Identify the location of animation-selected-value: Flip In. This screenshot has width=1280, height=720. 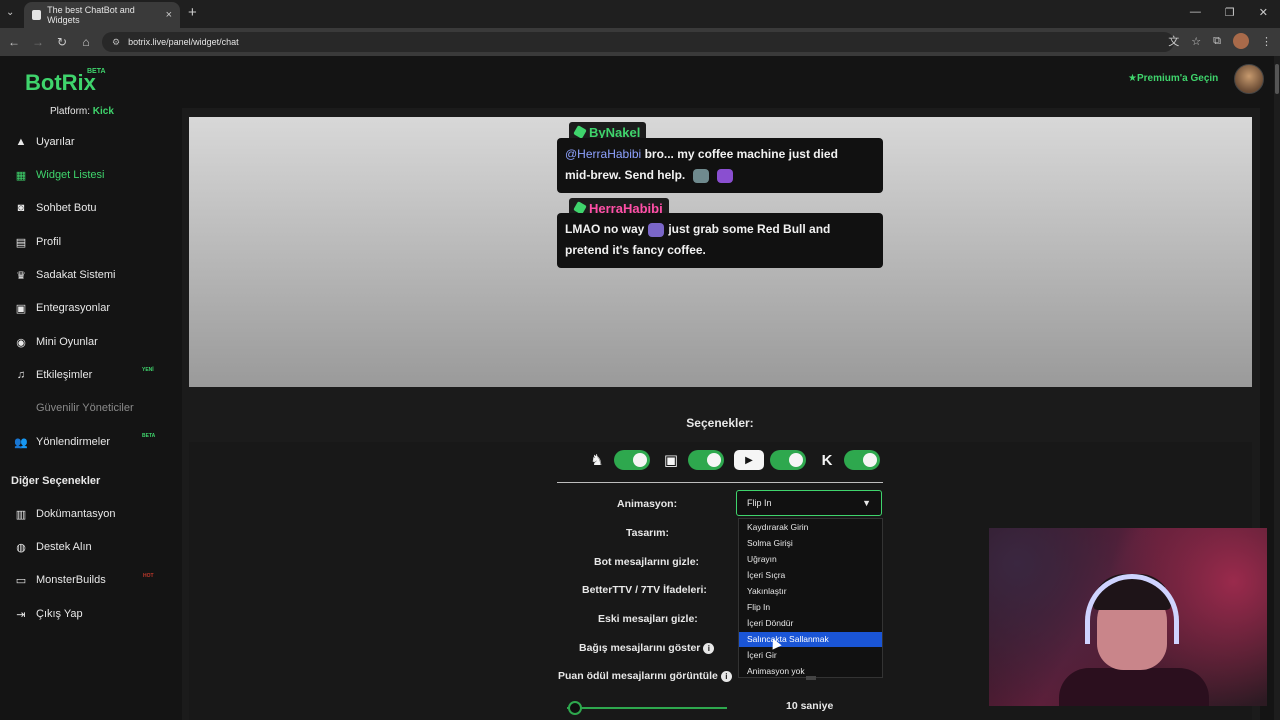
(759, 503).